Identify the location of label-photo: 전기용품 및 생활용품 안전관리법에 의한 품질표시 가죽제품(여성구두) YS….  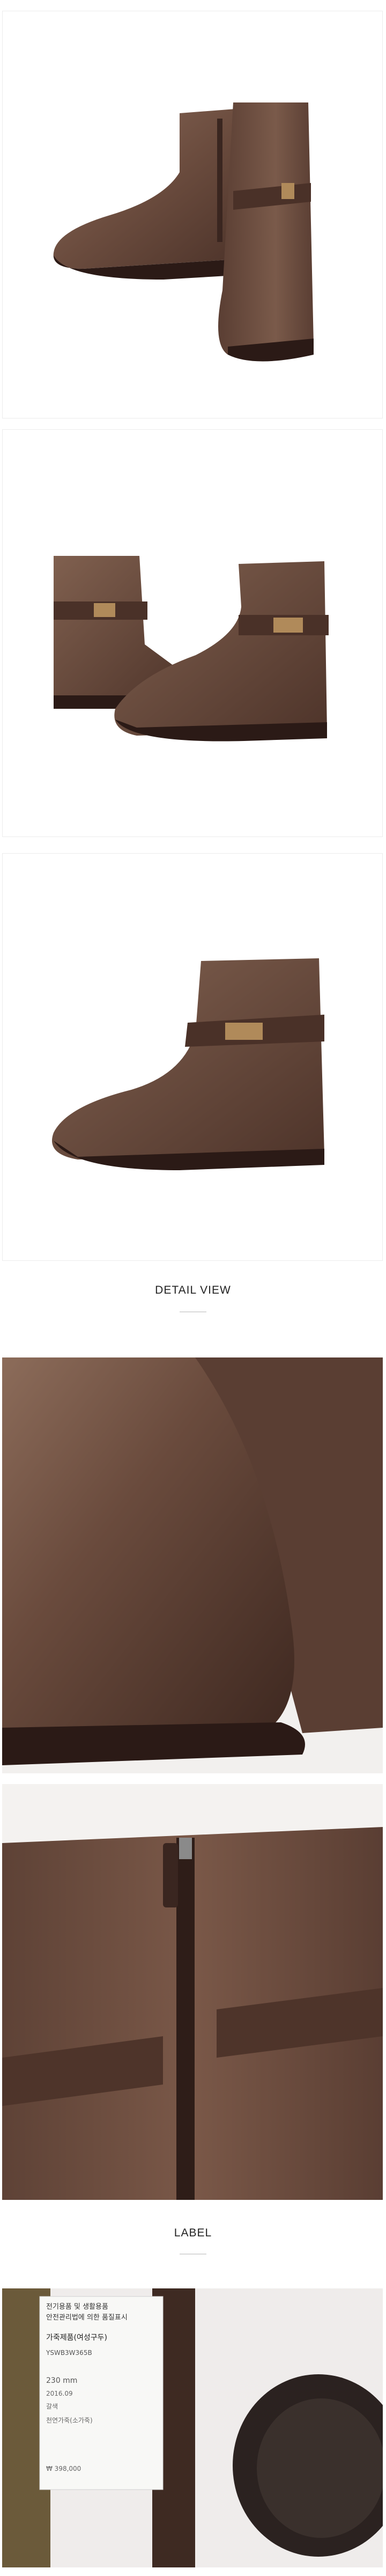
(192, 2427).